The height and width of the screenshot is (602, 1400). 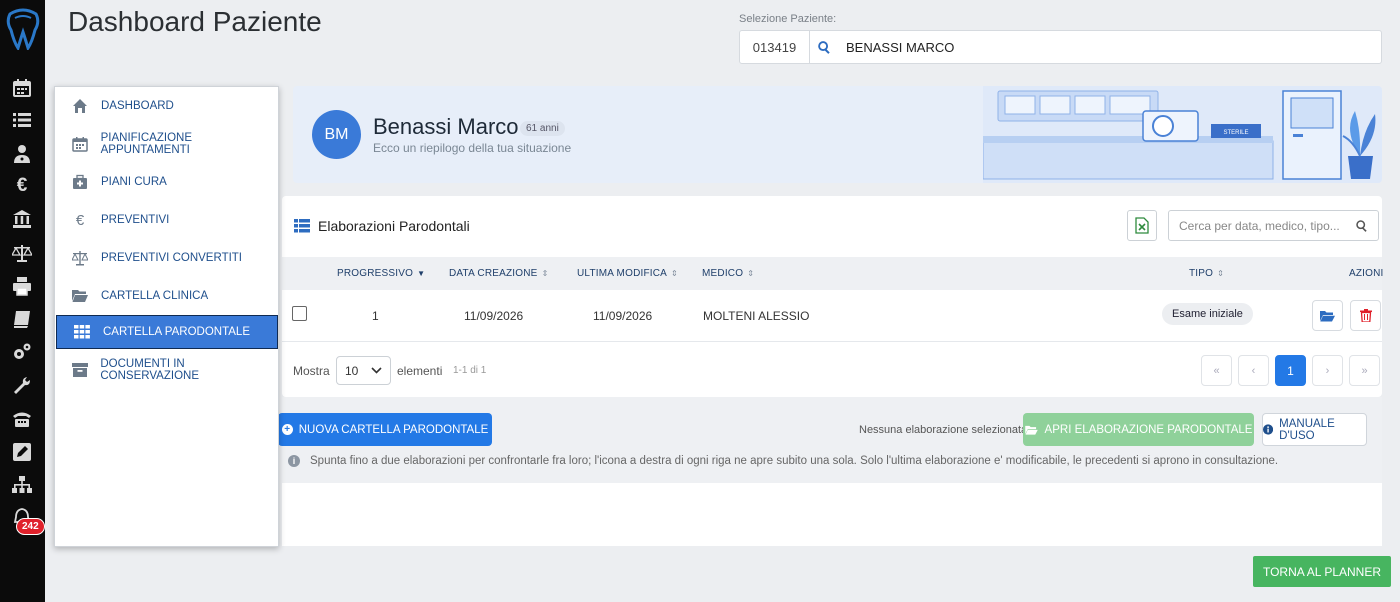 What do you see at coordinates (498, 273) in the screenshot?
I see `col-data-creazione: DATA CREAZIONE ⇕` at bounding box center [498, 273].